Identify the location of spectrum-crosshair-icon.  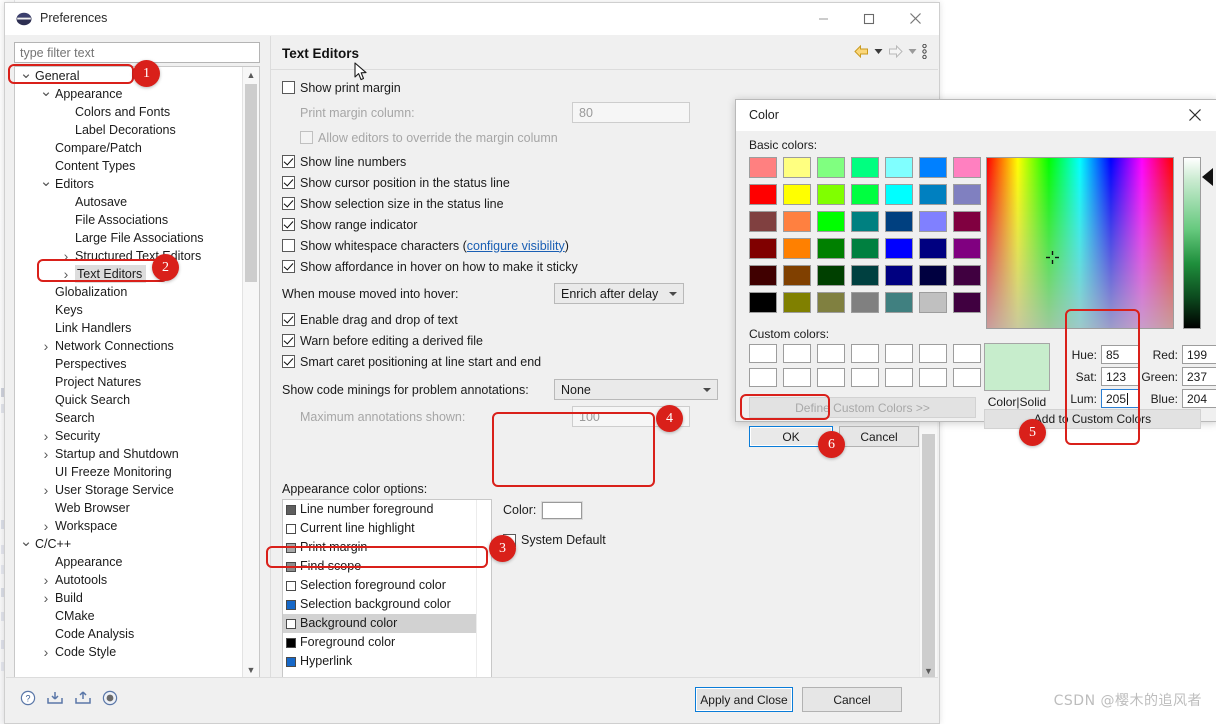
(1052, 257).